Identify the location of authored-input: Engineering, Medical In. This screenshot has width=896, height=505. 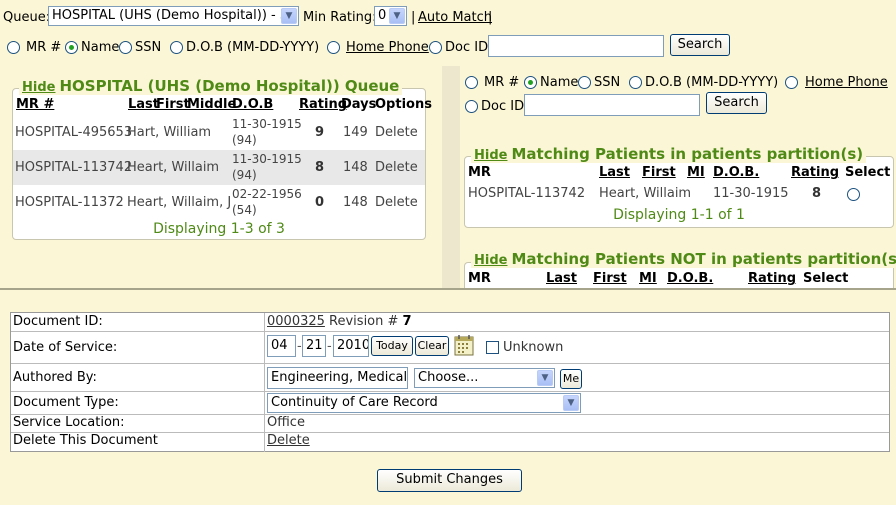
(337, 378).